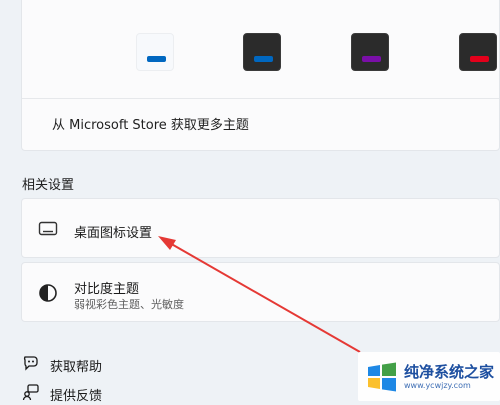  I want to click on give-feedback-link: 提供反馈, so click(62, 394).